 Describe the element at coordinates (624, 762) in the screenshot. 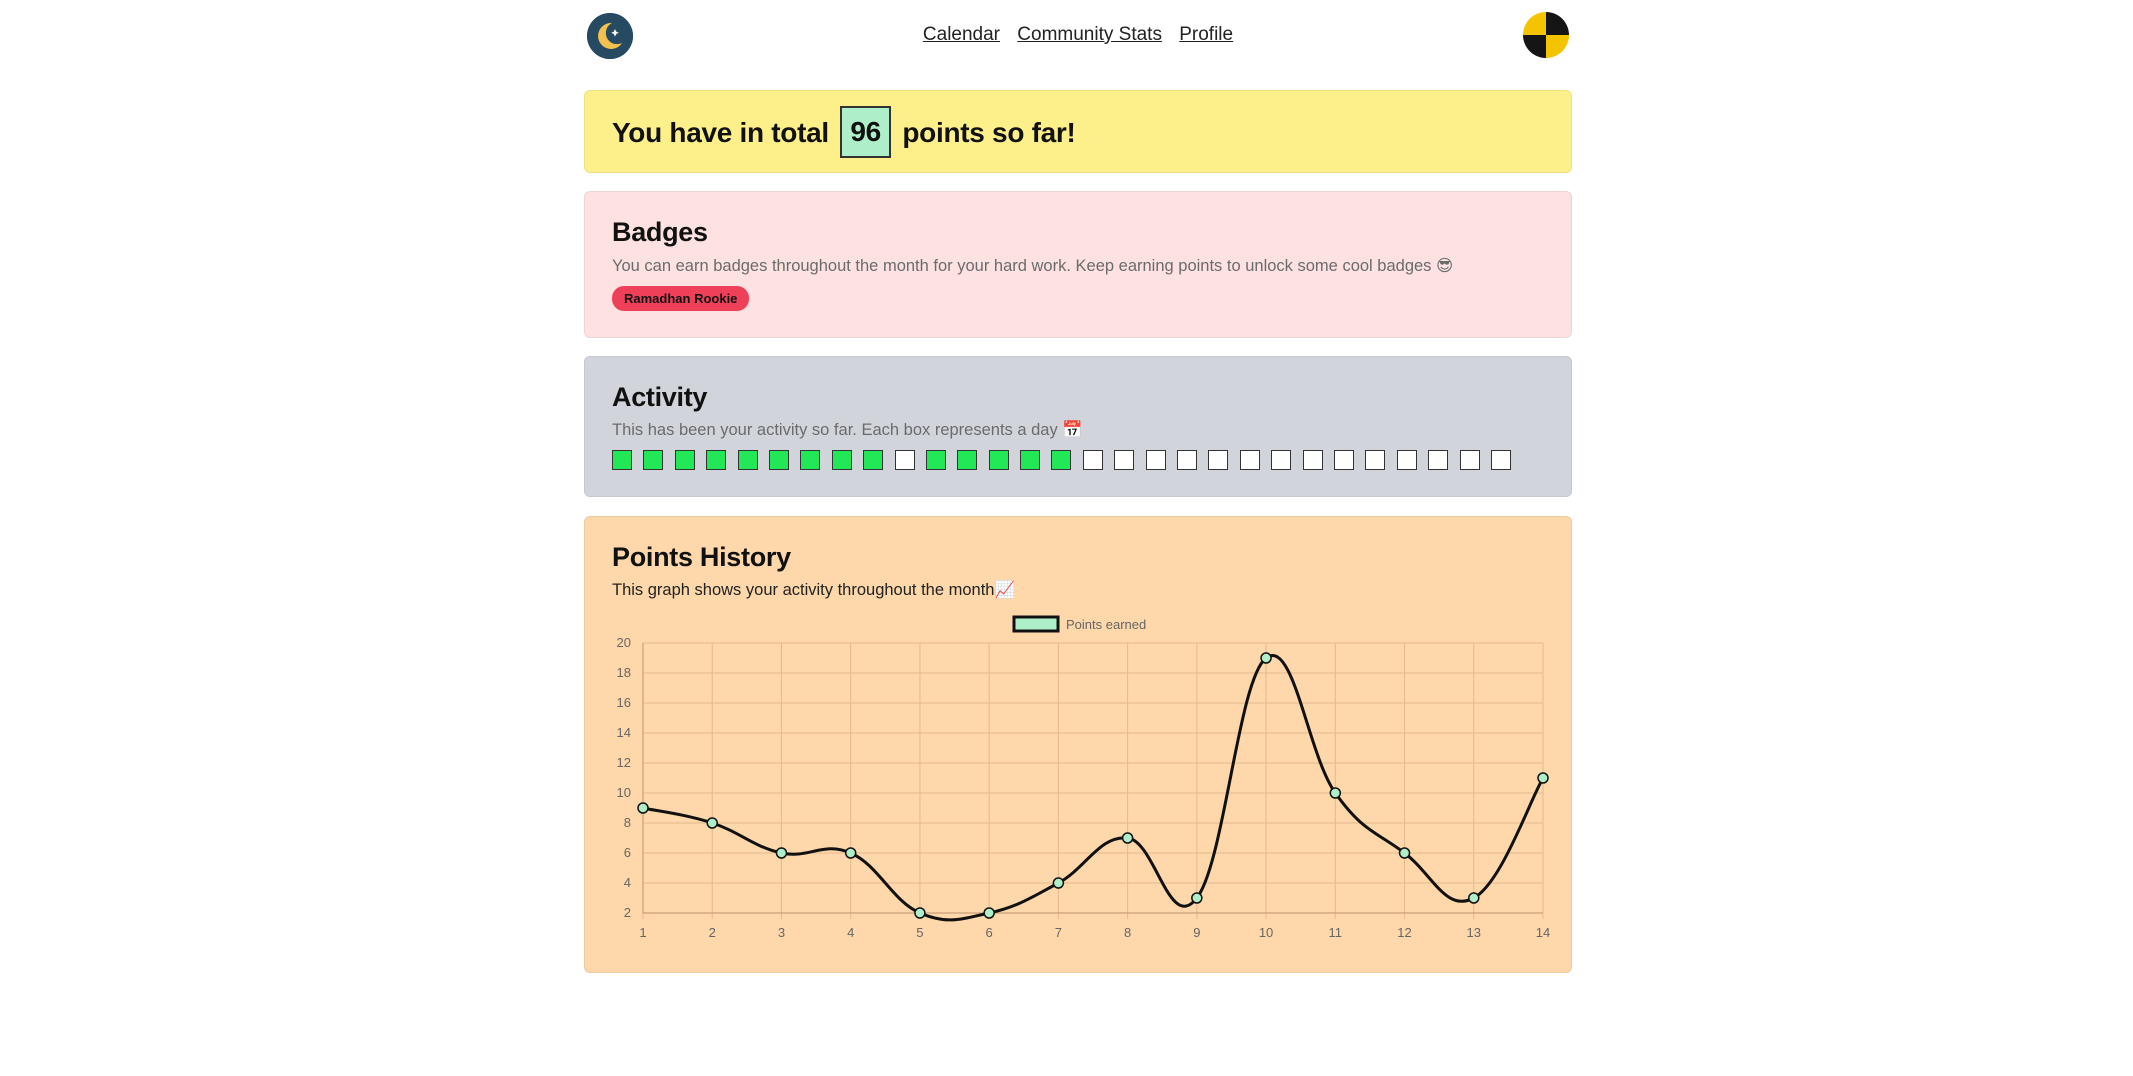

I see `y-tick-label: 12` at that location.